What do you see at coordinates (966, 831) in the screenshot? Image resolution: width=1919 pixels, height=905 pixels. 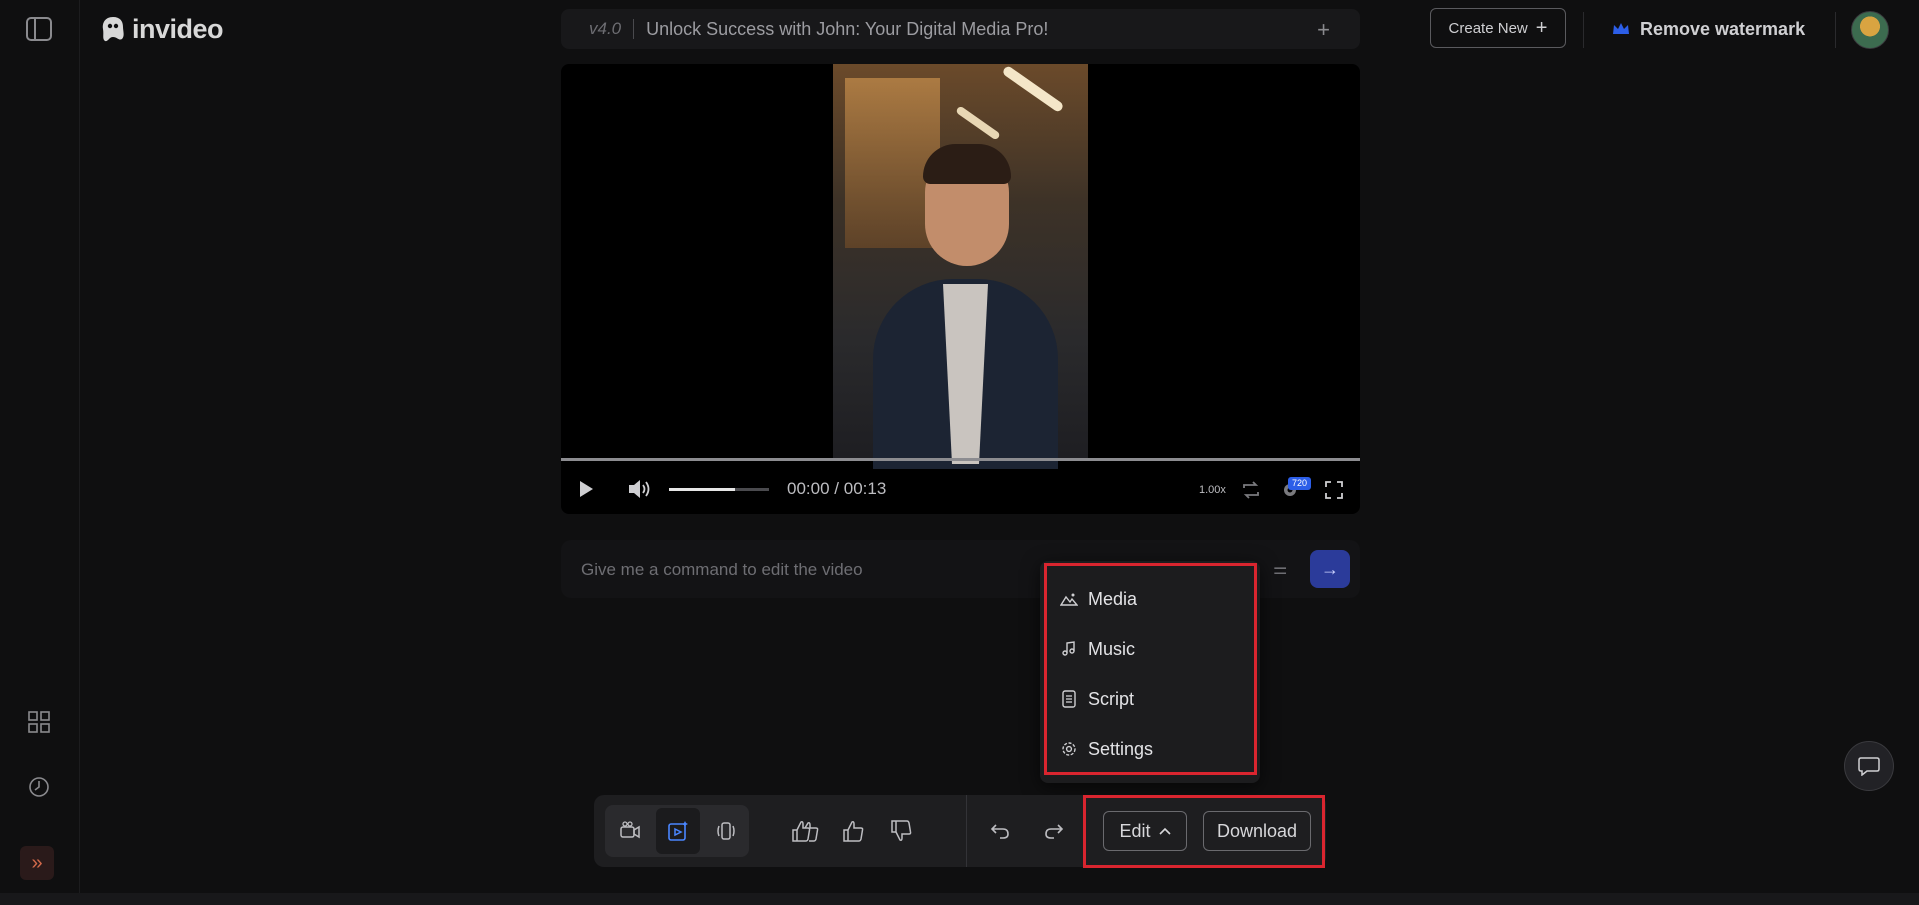 I see `toolbar-divider` at bounding box center [966, 831].